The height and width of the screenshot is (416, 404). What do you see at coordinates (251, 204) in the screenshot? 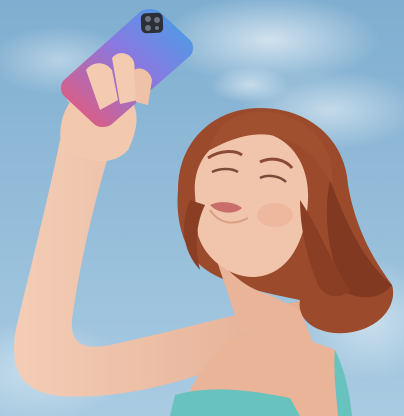
I see `face` at bounding box center [251, 204].